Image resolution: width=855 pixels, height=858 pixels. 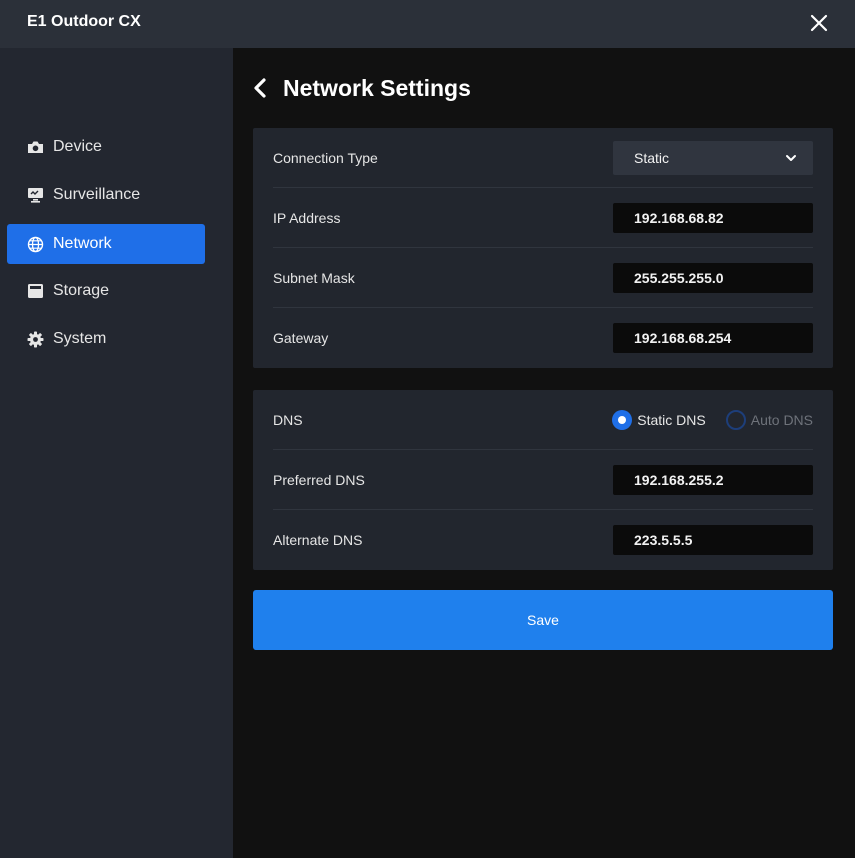 I want to click on preferred-dns-label: Preferred DNS, so click(x=319, y=479).